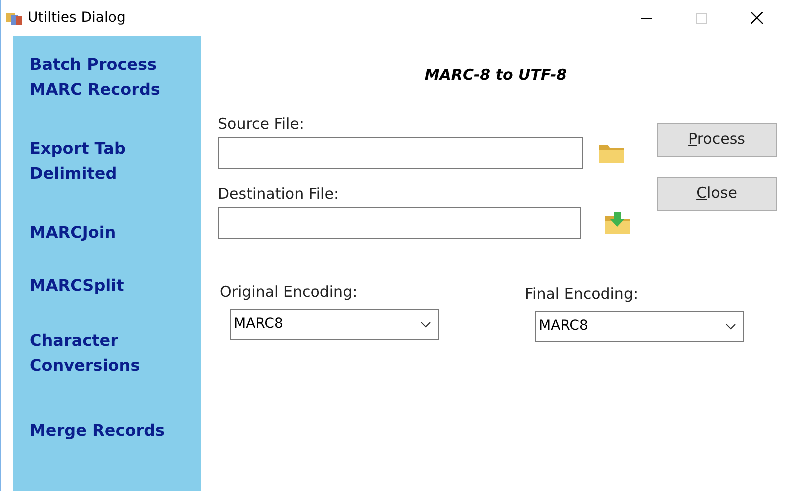  What do you see at coordinates (617, 222) in the screenshot?
I see `folder-arrow-icon` at bounding box center [617, 222].